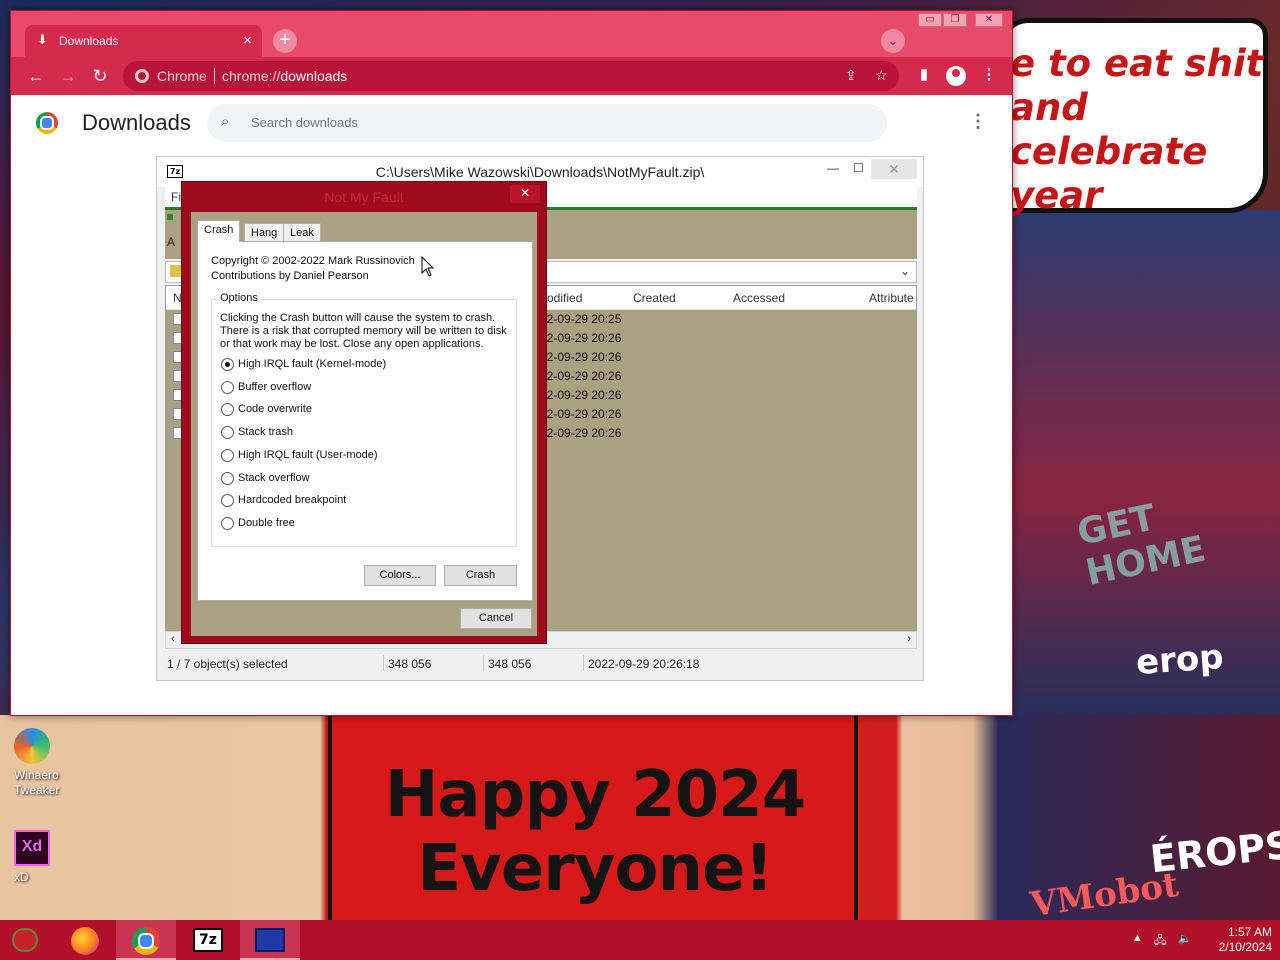 The height and width of the screenshot is (960, 1280). I want to click on menu-file: Fi, so click(176, 197).